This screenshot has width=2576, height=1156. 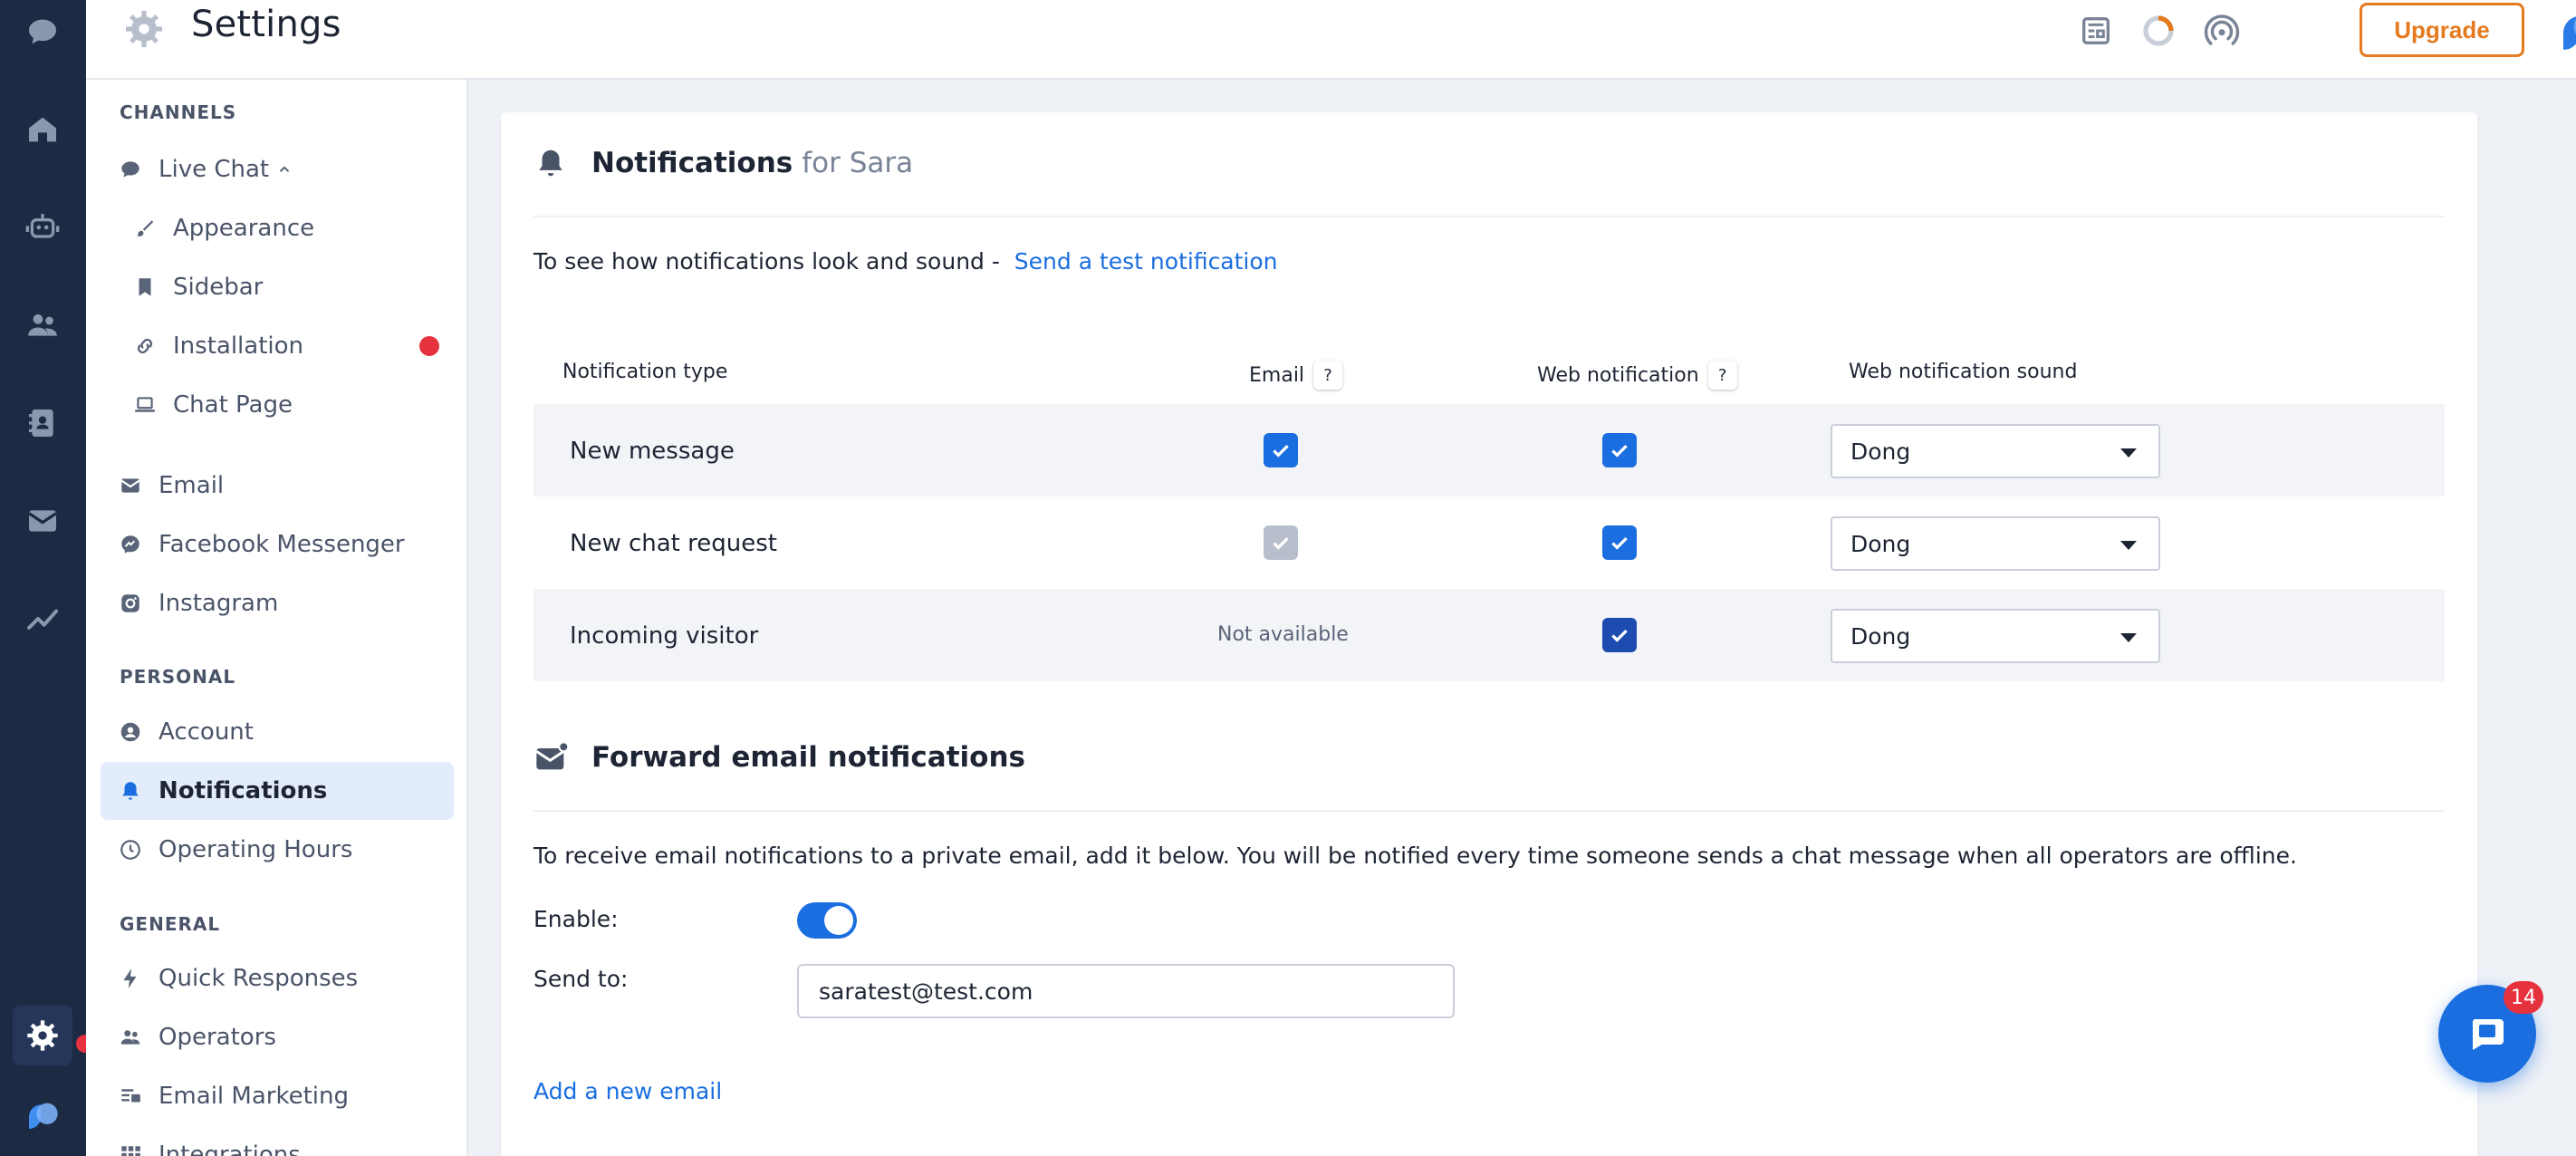 I want to click on sidebar-item-label: Operating Hours, so click(x=256, y=849).